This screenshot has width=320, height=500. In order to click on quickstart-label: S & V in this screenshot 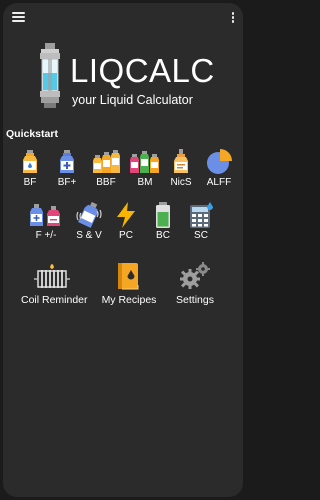, I will do `click(89, 235)`.